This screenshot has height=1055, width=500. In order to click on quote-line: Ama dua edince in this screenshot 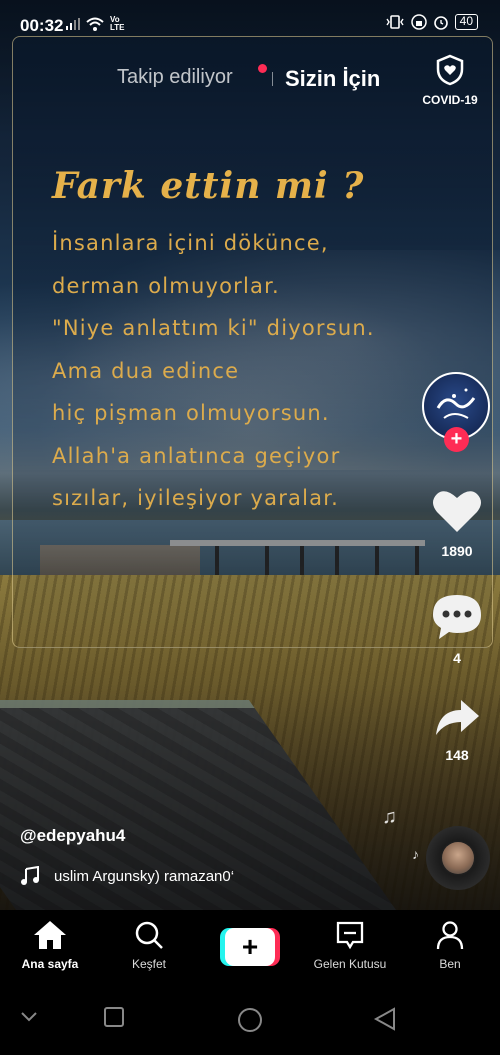, I will do `click(146, 370)`.